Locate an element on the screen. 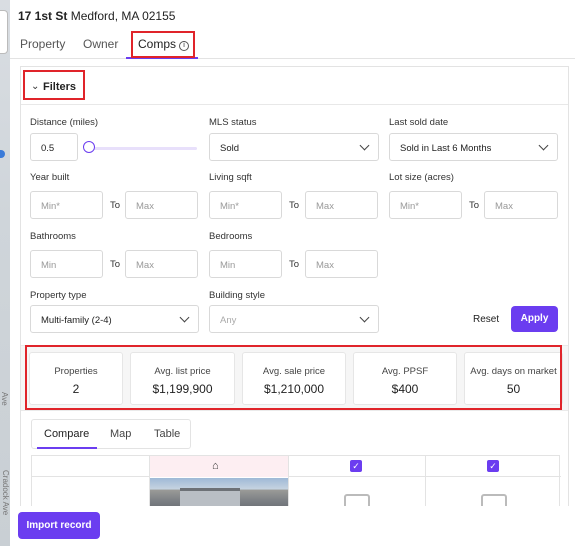 This screenshot has height=546, width=575. last-sold-label: Last sold date is located at coordinates (419, 122).